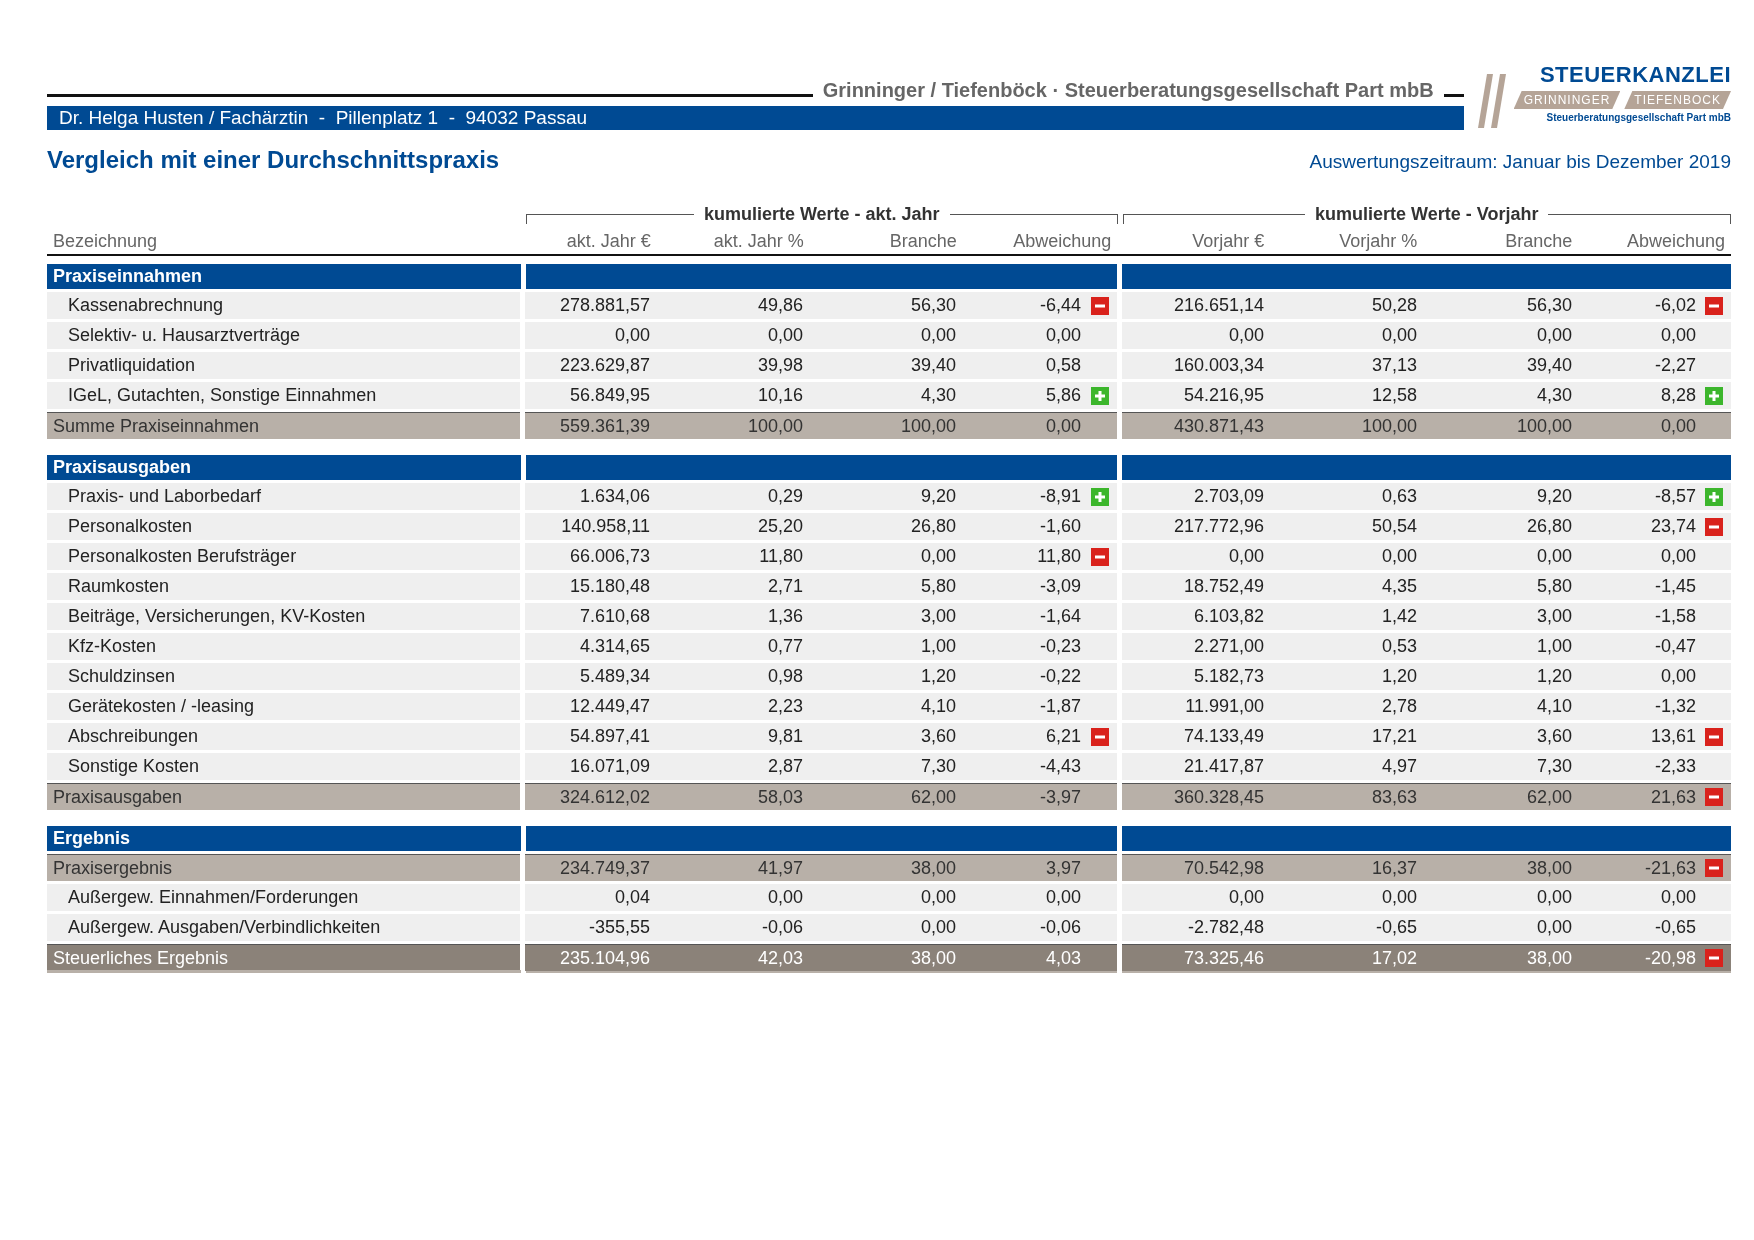 This screenshot has height=1240, width=1754. Describe the element at coordinates (284, 838) in the screenshot. I see `section-header: Ergebnis` at that location.